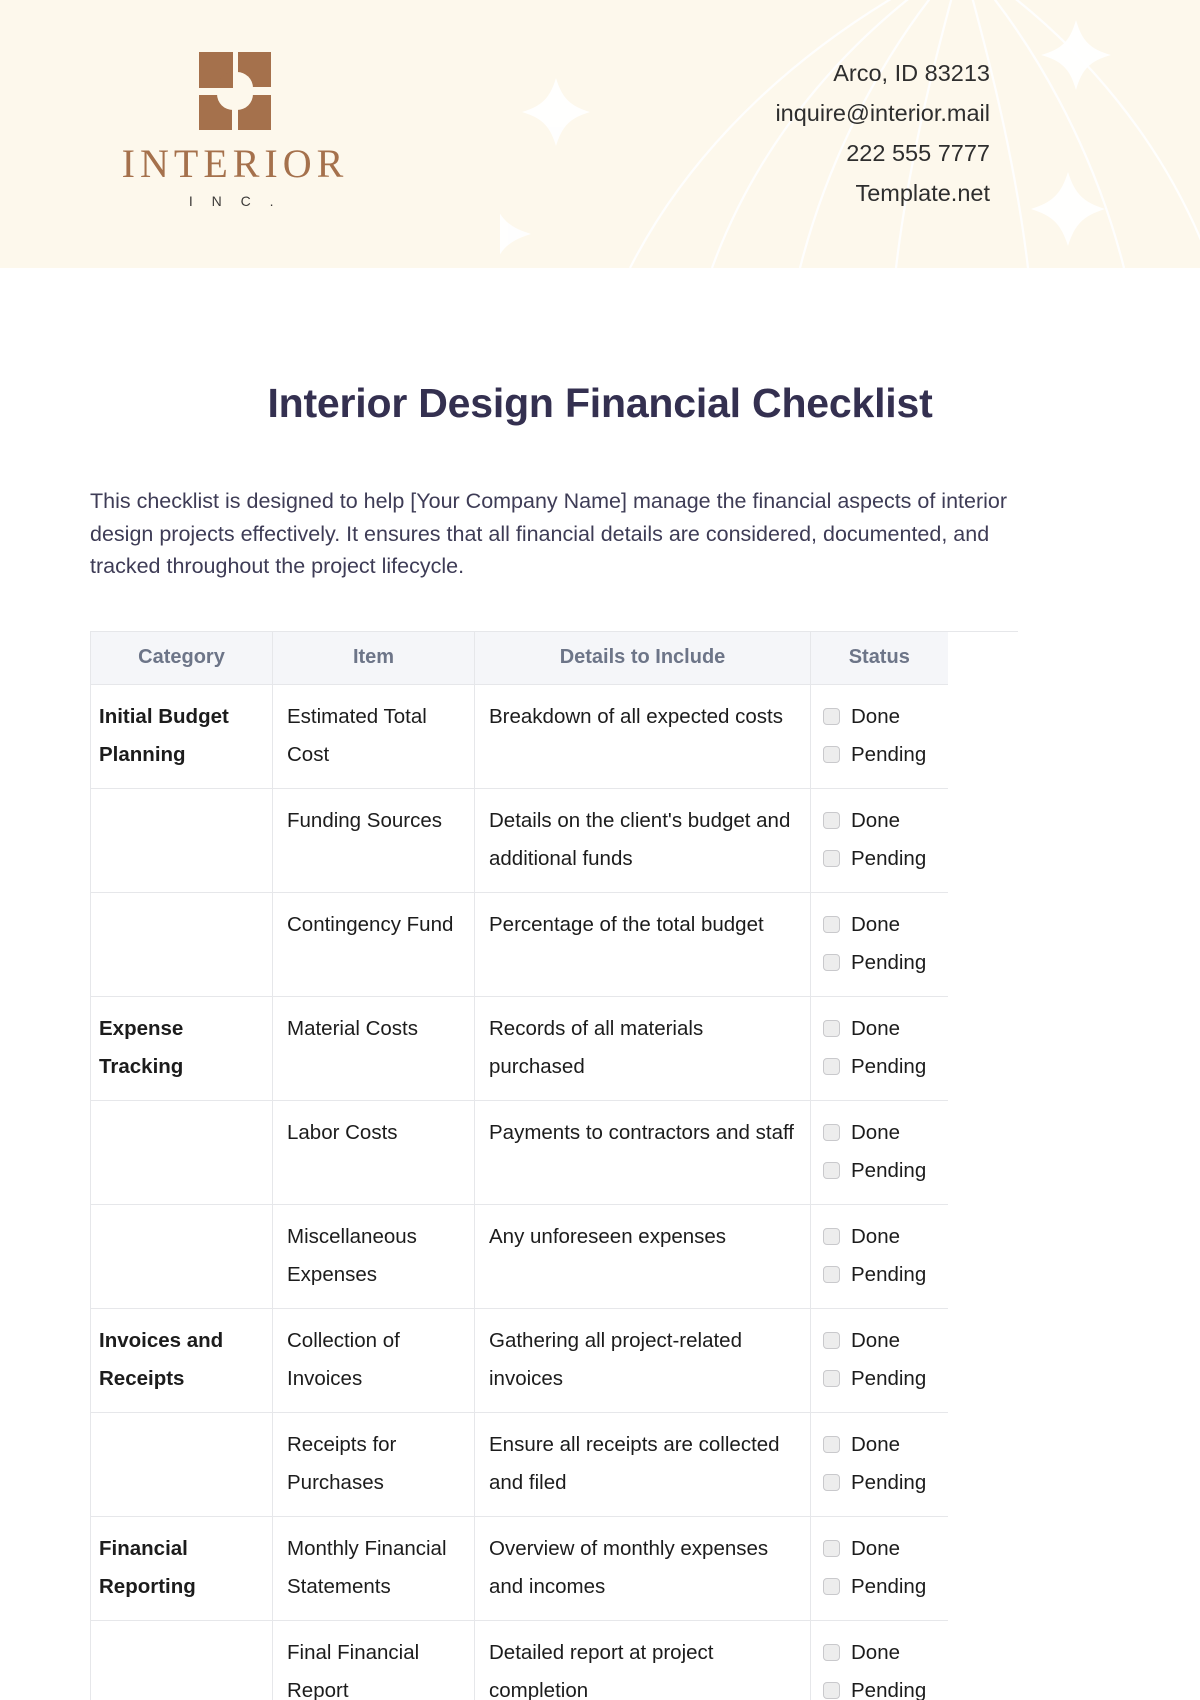 The height and width of the screenshot is (1700, 1200). I want to click on cell-item: Estimated Total Cost, so click(373, 736).